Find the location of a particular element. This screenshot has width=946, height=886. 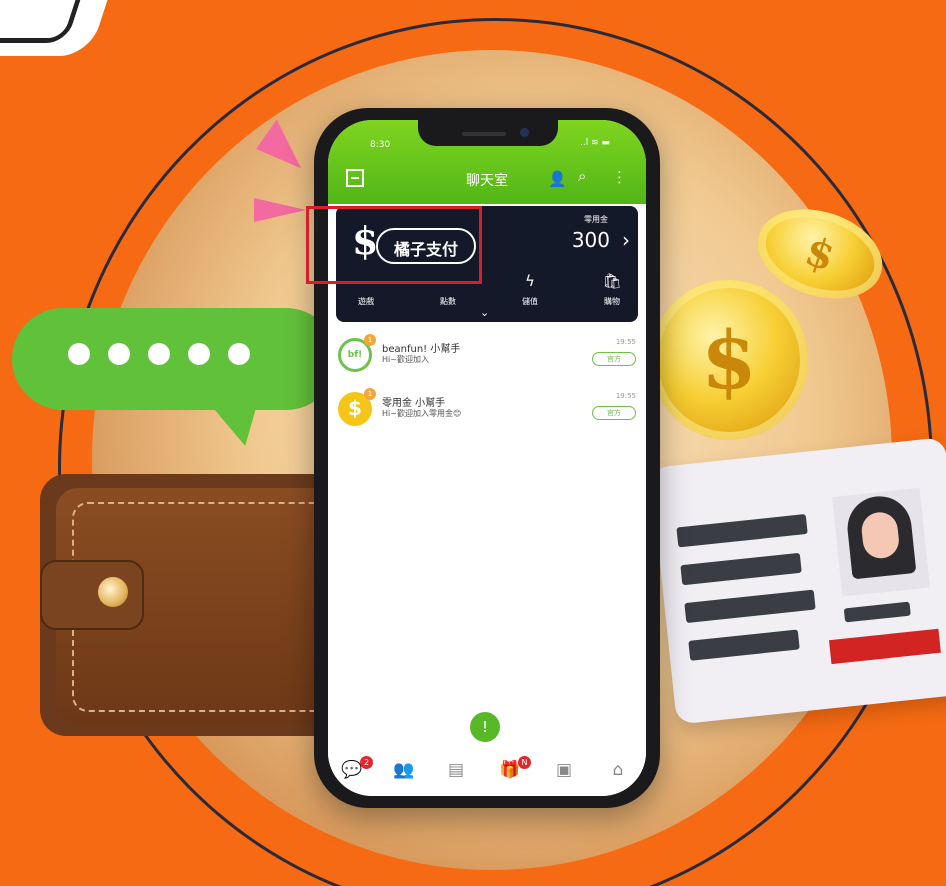

shopping-bag-icon: 🛍 is located at coordinates (612, 281).